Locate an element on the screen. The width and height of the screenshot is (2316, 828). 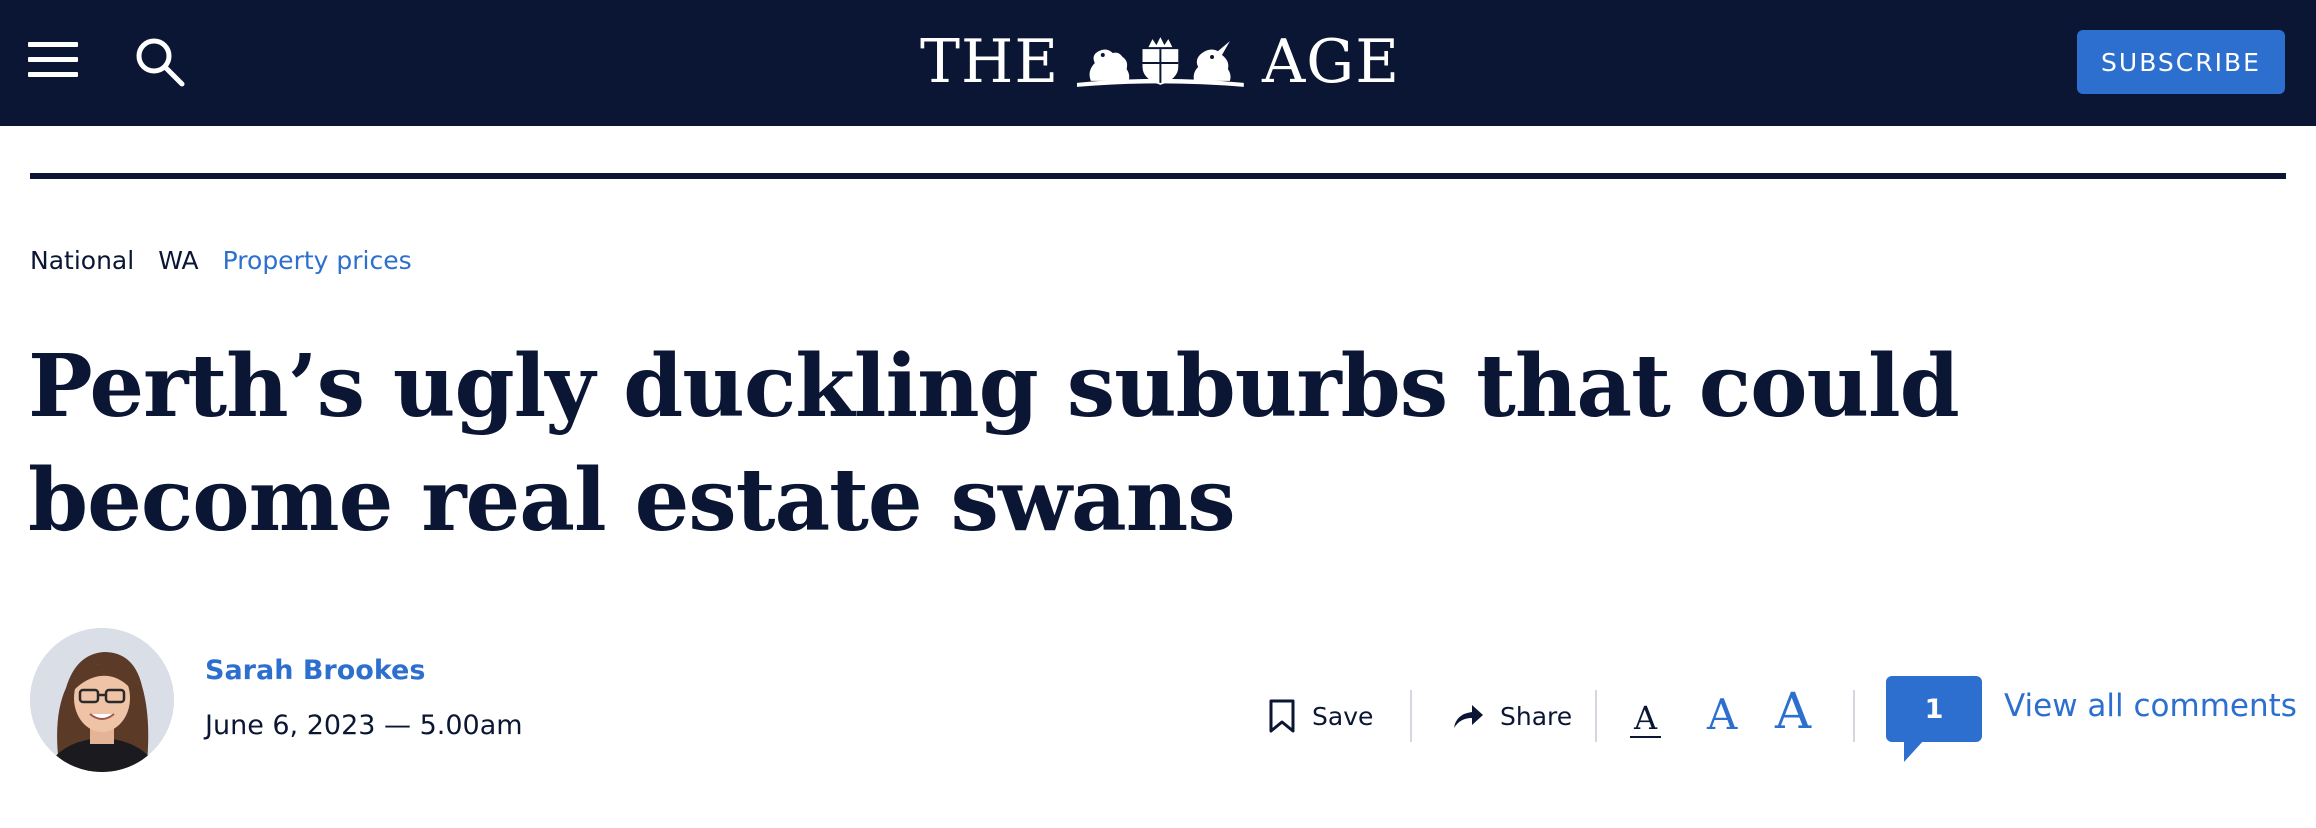
font-size-small-button: A is located at coordinates (1646, 720).